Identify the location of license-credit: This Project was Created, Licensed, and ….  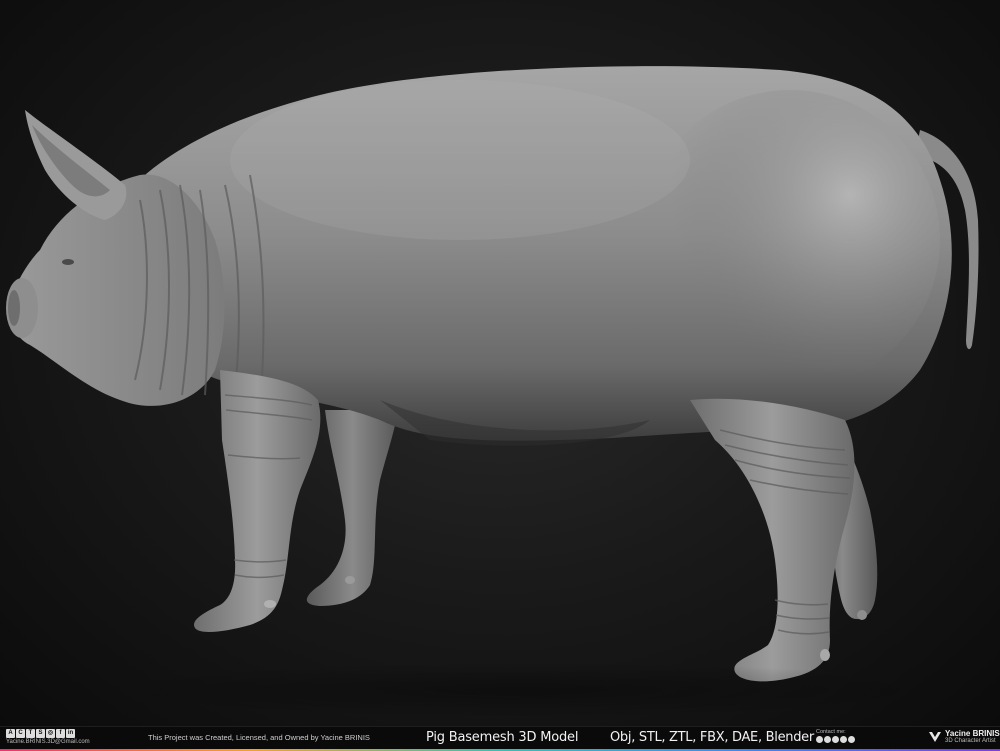
(259, 737).